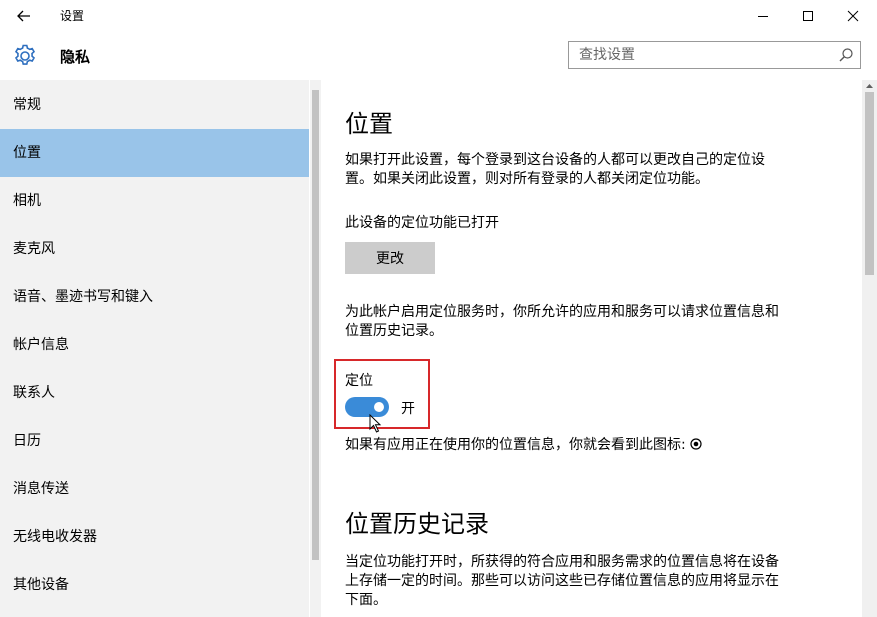 The height and width of the screenshot is (617, 877). Describe the element at coordinates (154, 201) in the screenshot. I see `sidebar-item-camera: 相机` at that location.